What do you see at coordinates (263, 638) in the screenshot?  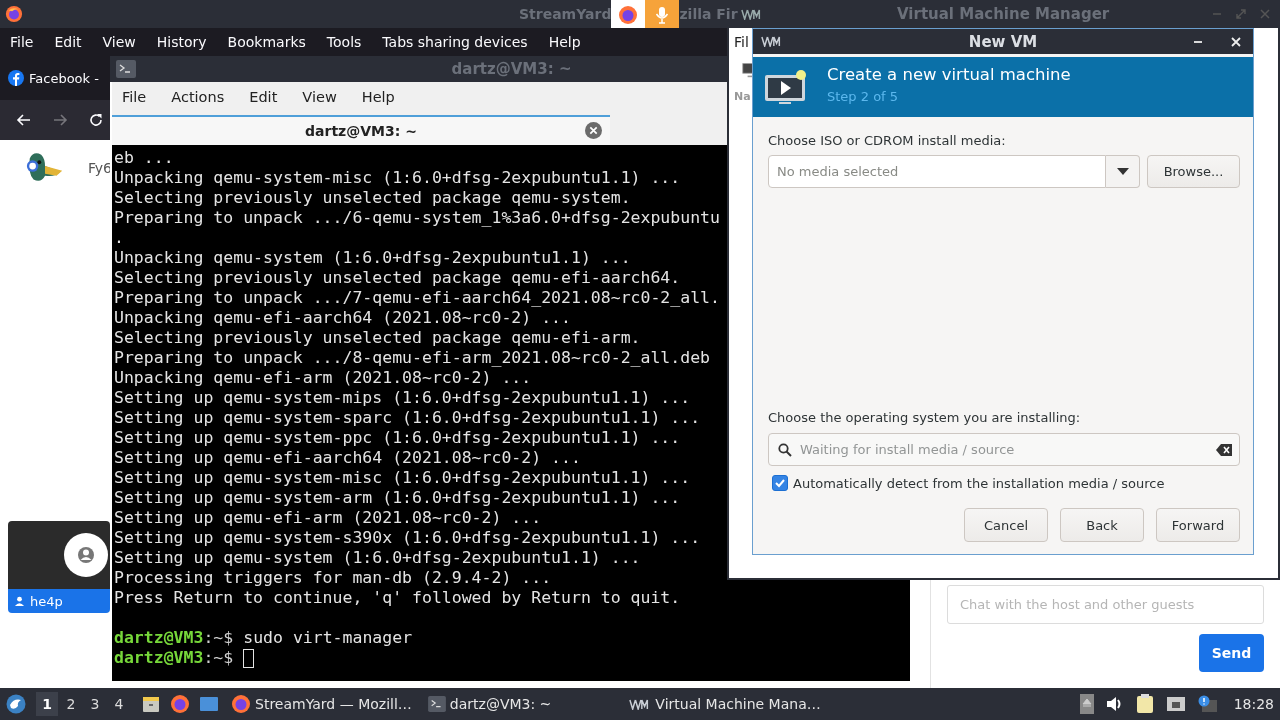 I see `prompt-line: dartz@VM3:~$ sudo virt-manager` at bounding box center [263, 638].